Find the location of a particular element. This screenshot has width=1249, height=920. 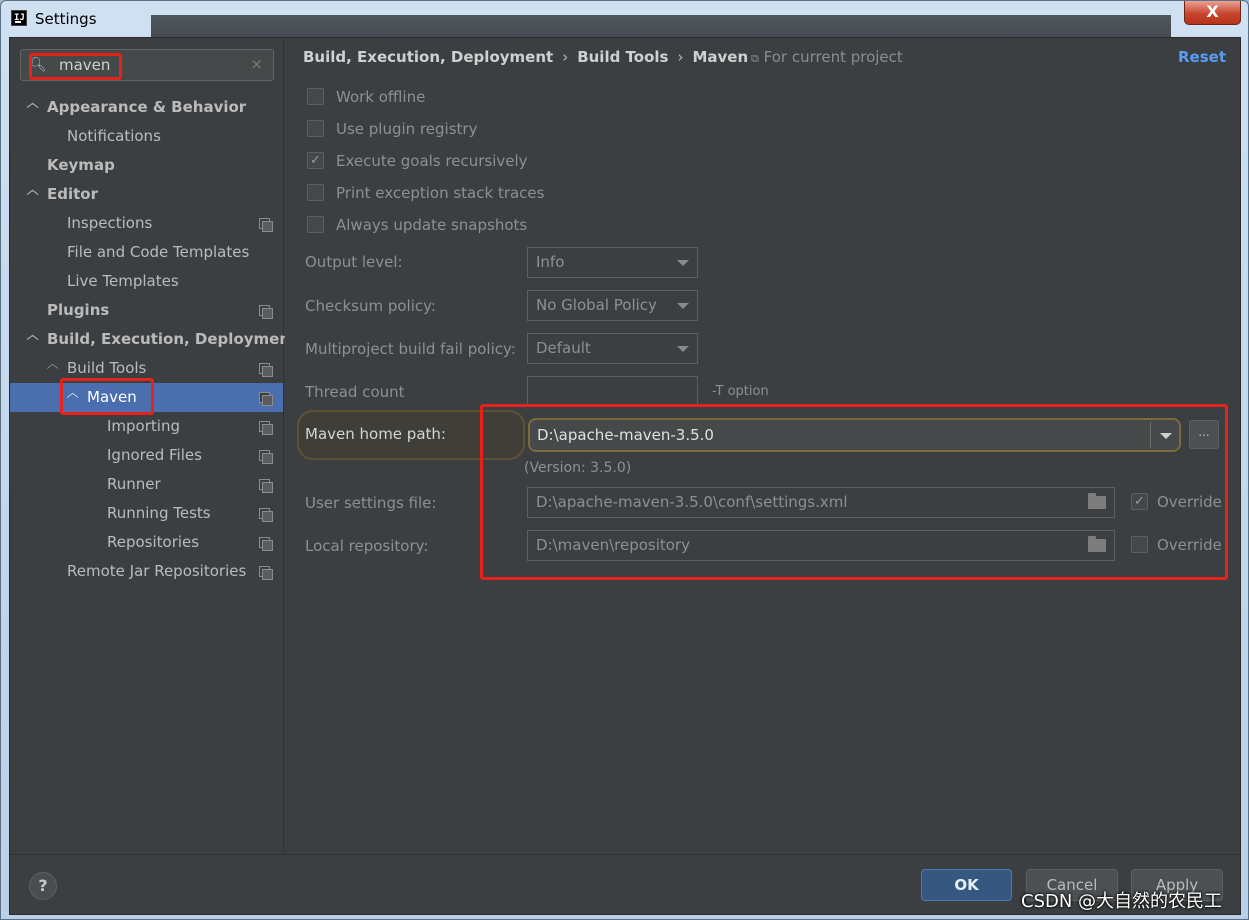

checksum-policy-value: No Global Policy is located at coordinates (596, 305).